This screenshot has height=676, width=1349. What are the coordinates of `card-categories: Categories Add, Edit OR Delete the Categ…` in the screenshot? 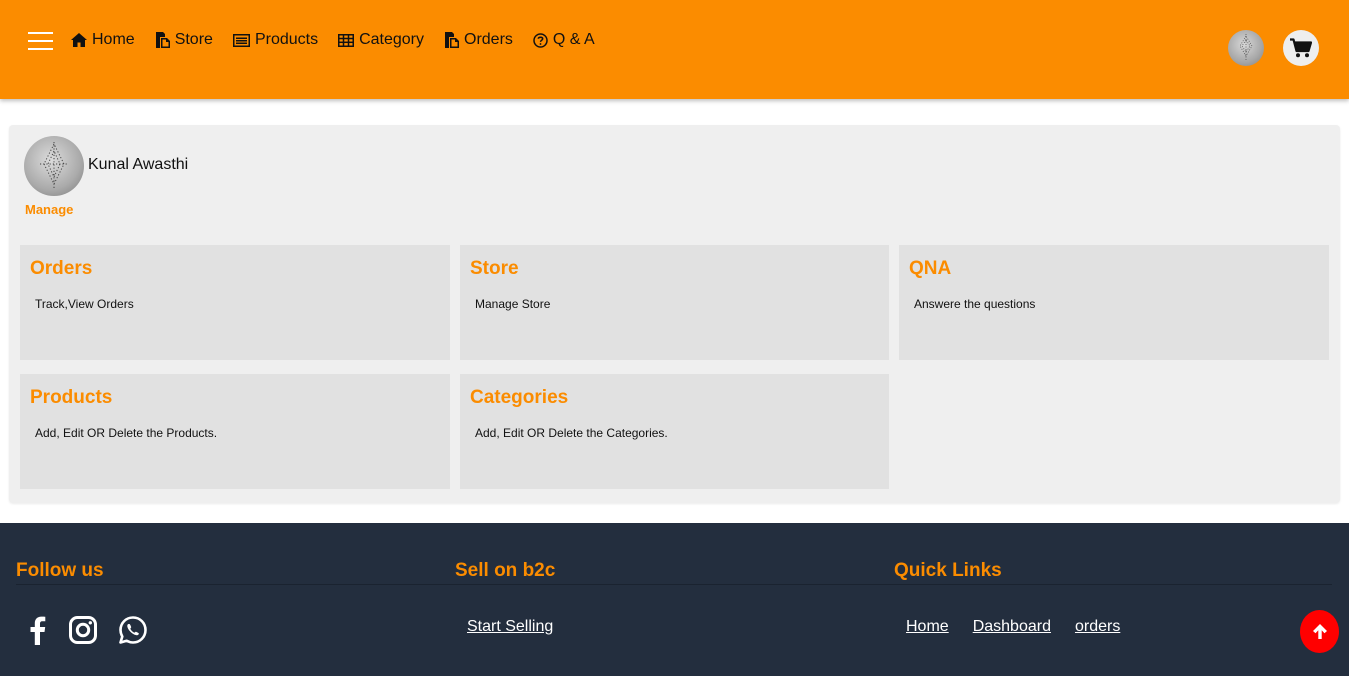 It's located at (674, 431).